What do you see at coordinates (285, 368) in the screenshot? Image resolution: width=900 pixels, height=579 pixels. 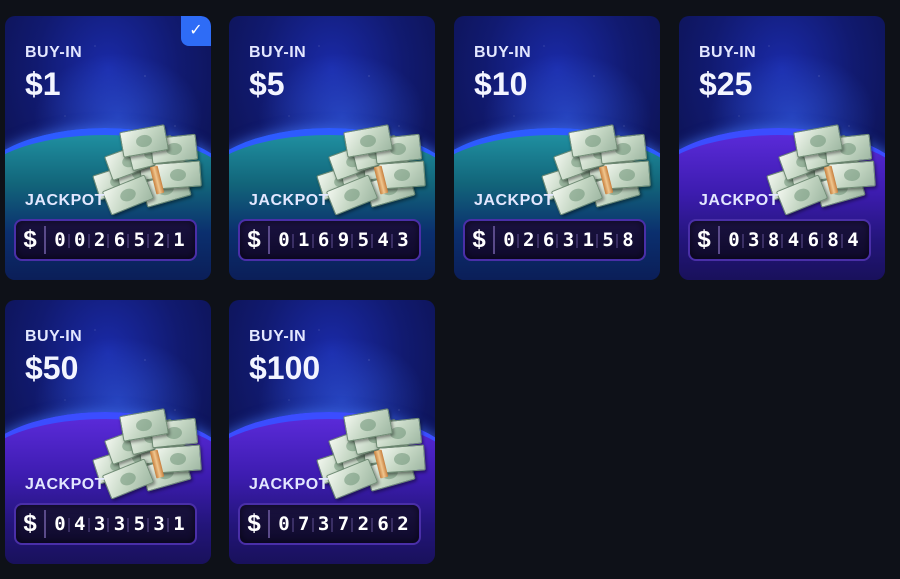 I see `buyin-amount: $100` at bounding box center [285, 368].